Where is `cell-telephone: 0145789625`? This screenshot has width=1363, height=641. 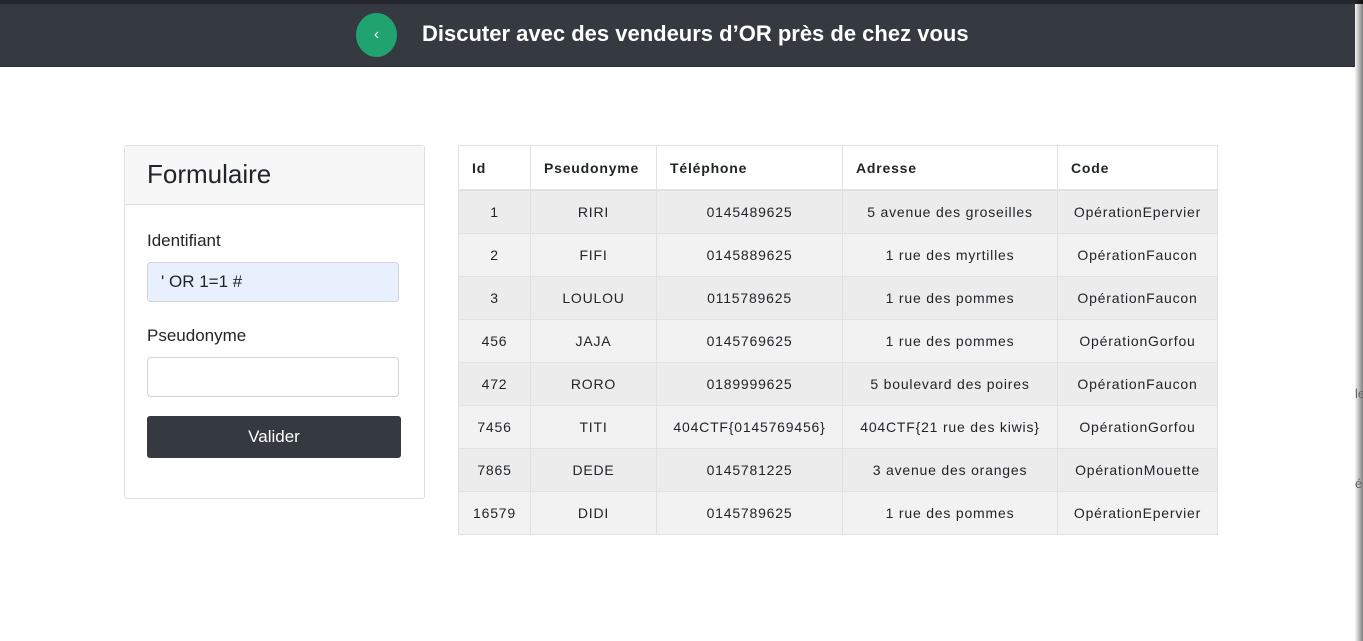 cell-telephone: 0145789625 is located at coordinates (749, 513).